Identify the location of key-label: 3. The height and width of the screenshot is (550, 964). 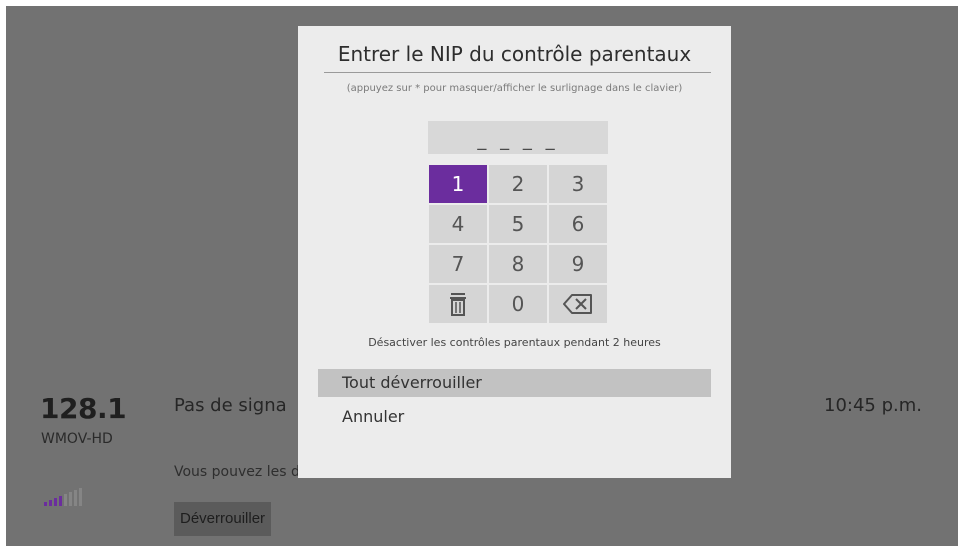
(578, 184).